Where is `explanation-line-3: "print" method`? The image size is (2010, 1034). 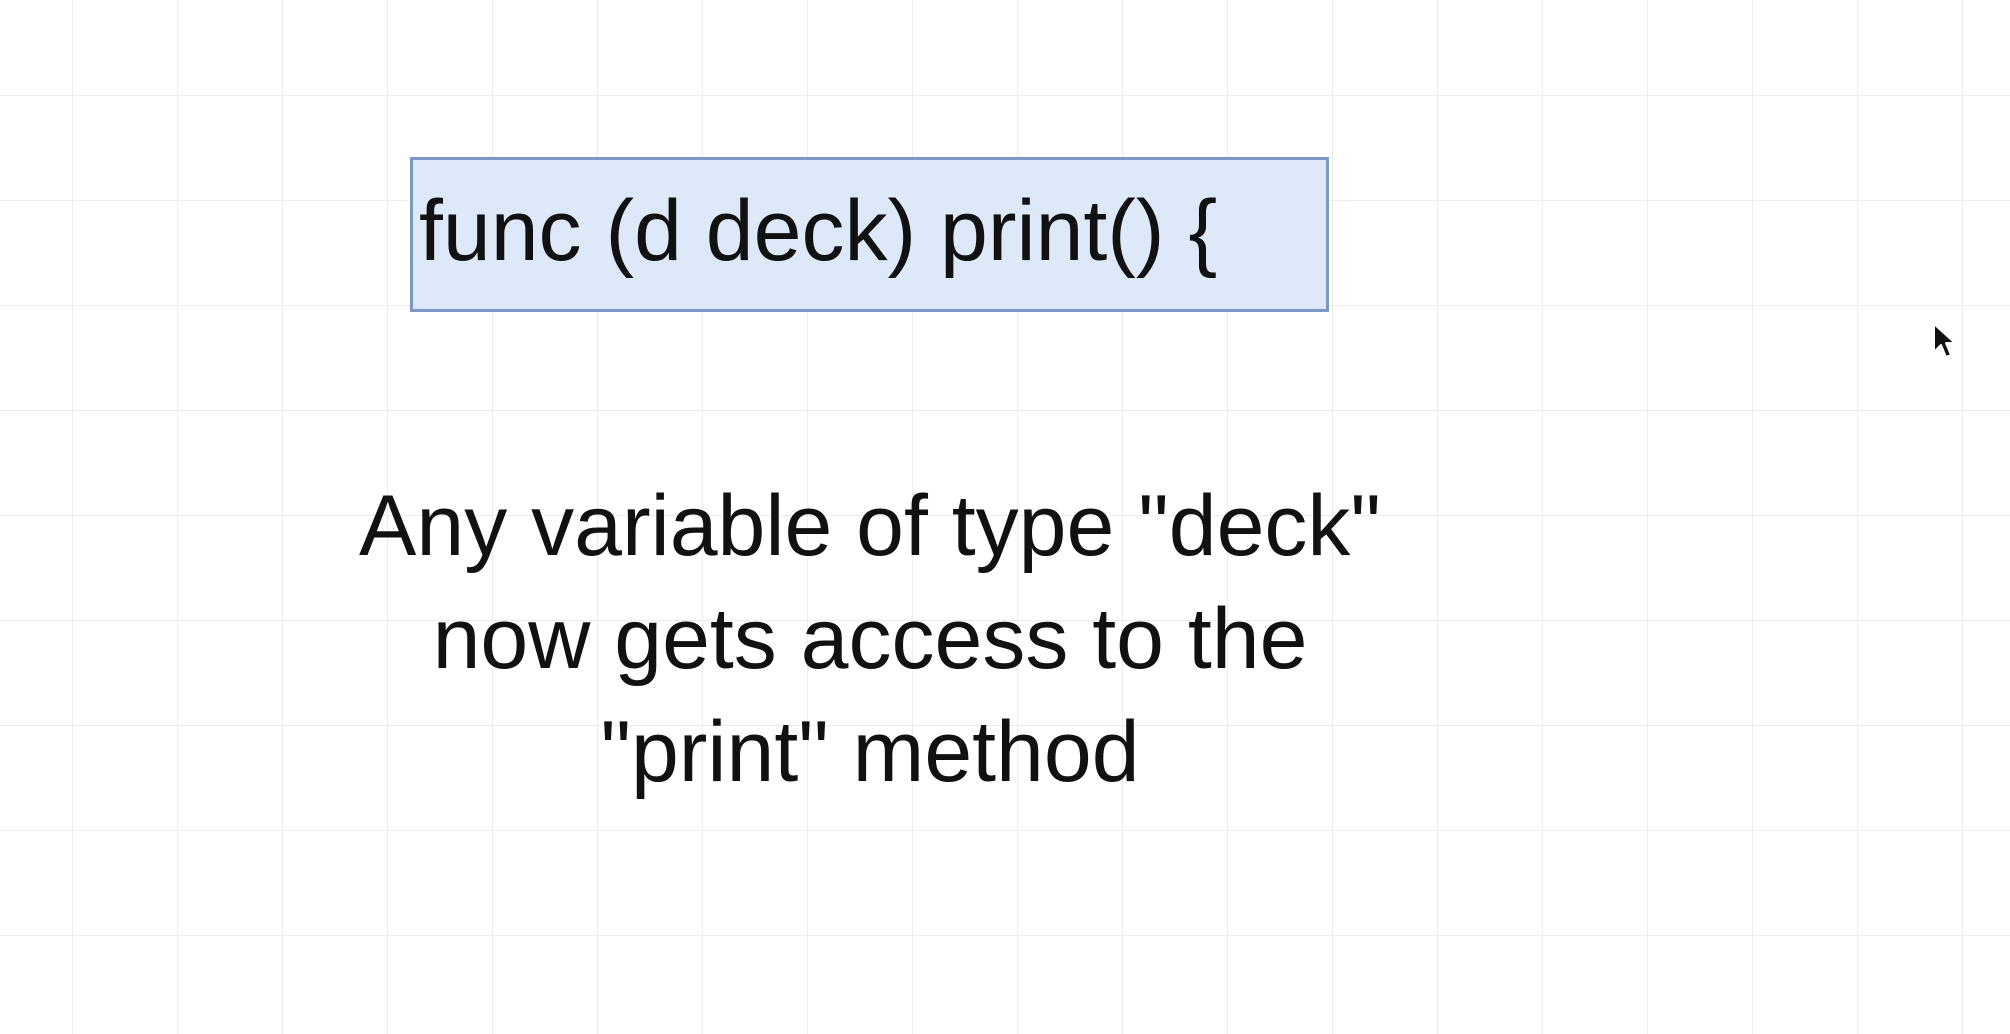
explanation-line-3: "print" method is located at coordinates (870, 752).